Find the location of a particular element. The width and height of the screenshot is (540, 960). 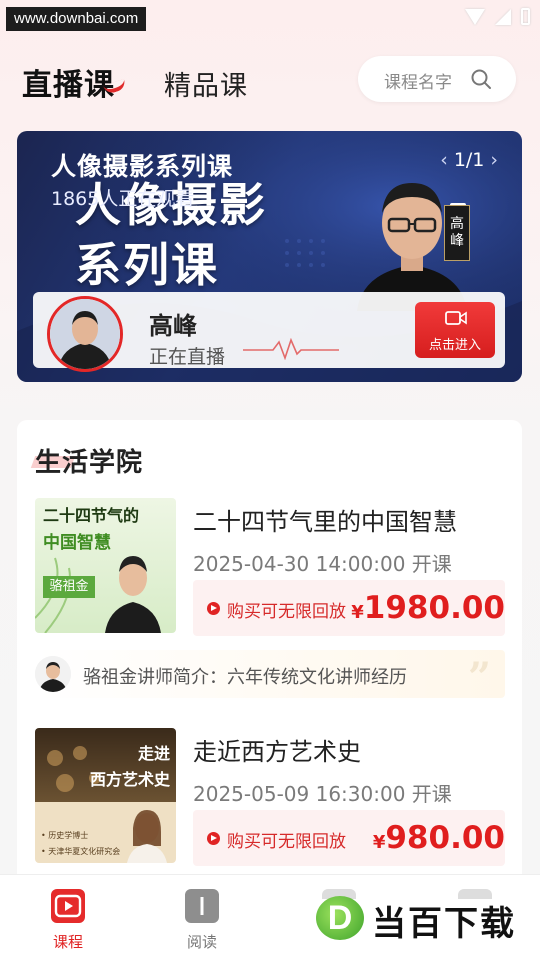

course-title: 走近西方艺术史 is located at coordinates (277, 752).